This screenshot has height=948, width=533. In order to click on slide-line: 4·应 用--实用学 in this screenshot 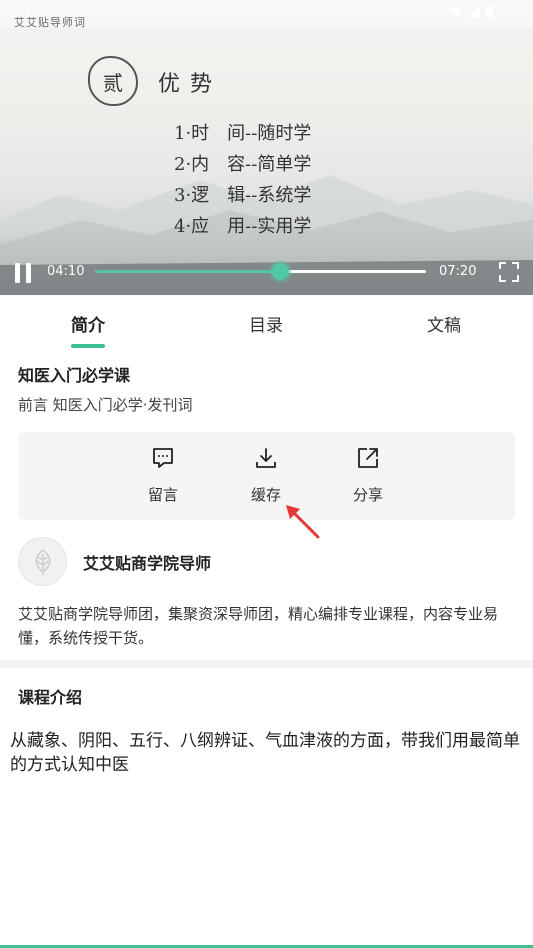, I will do `click(243, 226)`.